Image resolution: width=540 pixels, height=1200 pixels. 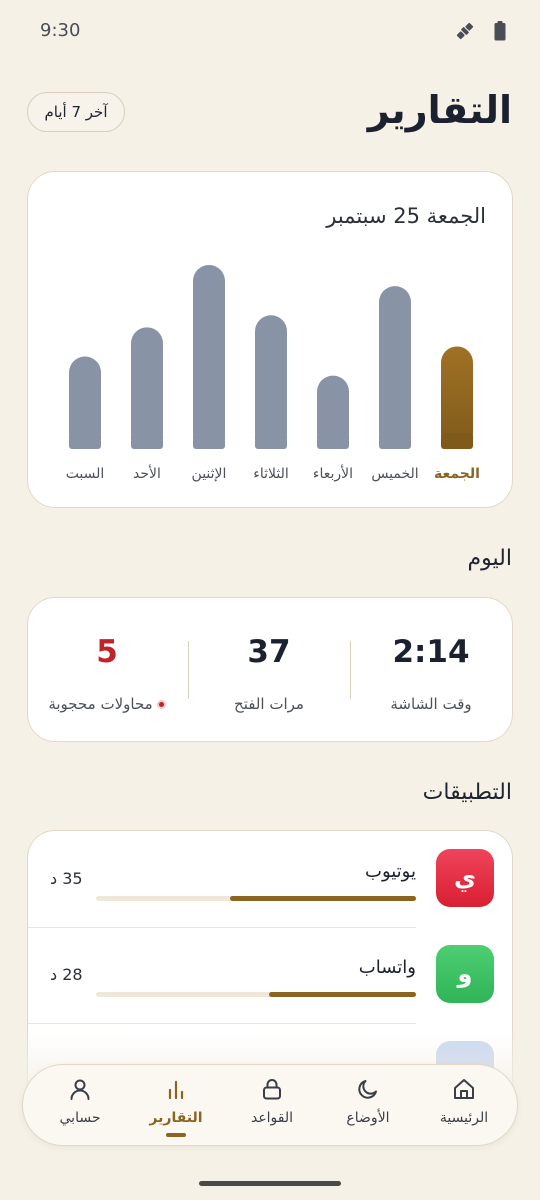 What do you see at coordinates (176, 1135) in the screenshot?
I see `active-indicator` at bounding box center [176, 1135].